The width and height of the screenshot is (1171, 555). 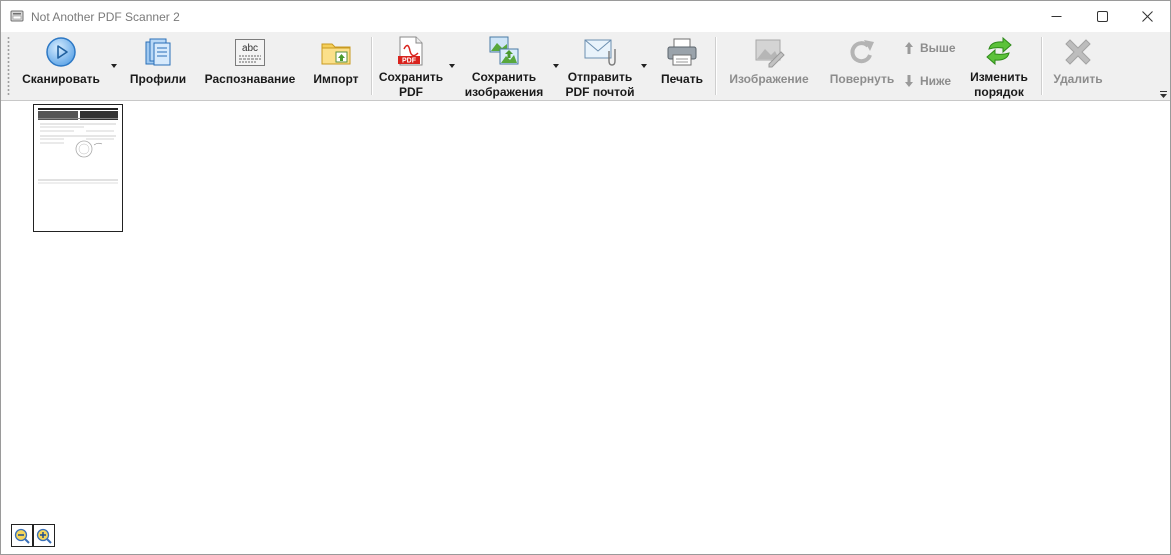 What do you see at coordinates (114, 66) in the screenshot?
I see `scan-dropdown-arrow` at bounding box center [114, 66].